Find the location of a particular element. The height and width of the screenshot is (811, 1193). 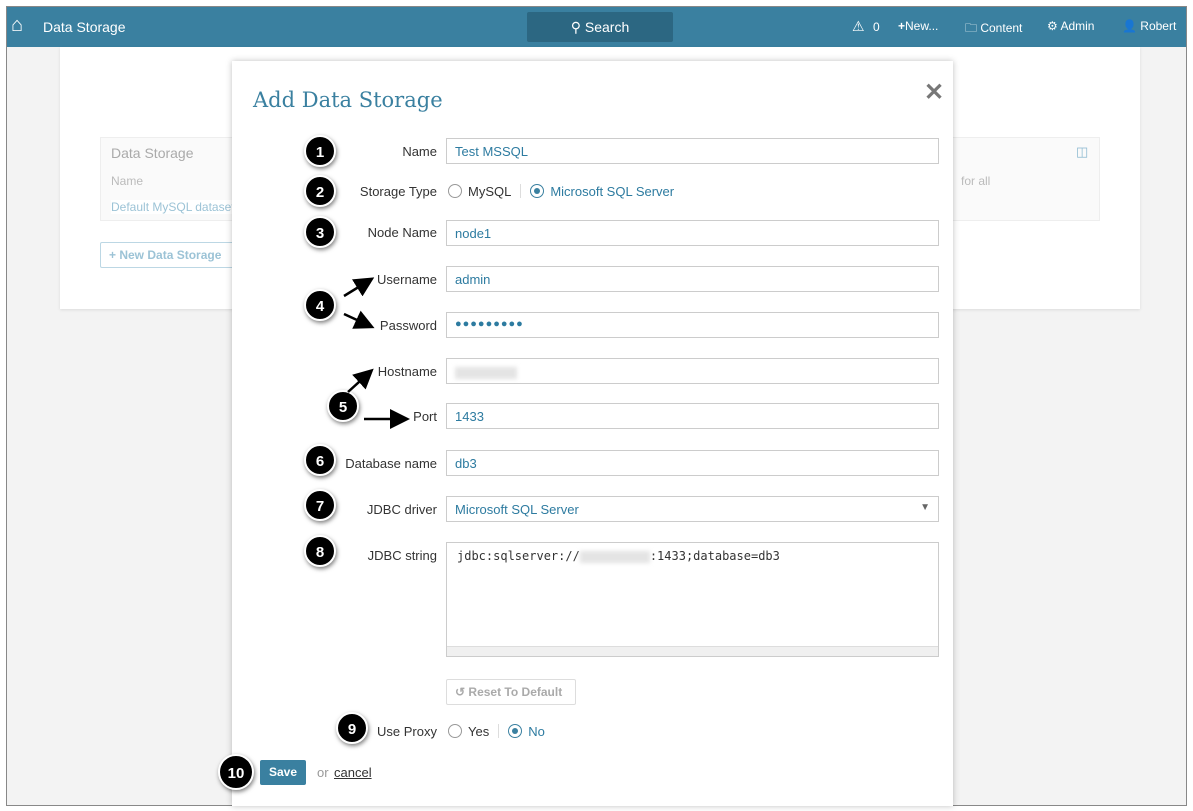

arrow-to-hostname is located at coordinates (360, 380).